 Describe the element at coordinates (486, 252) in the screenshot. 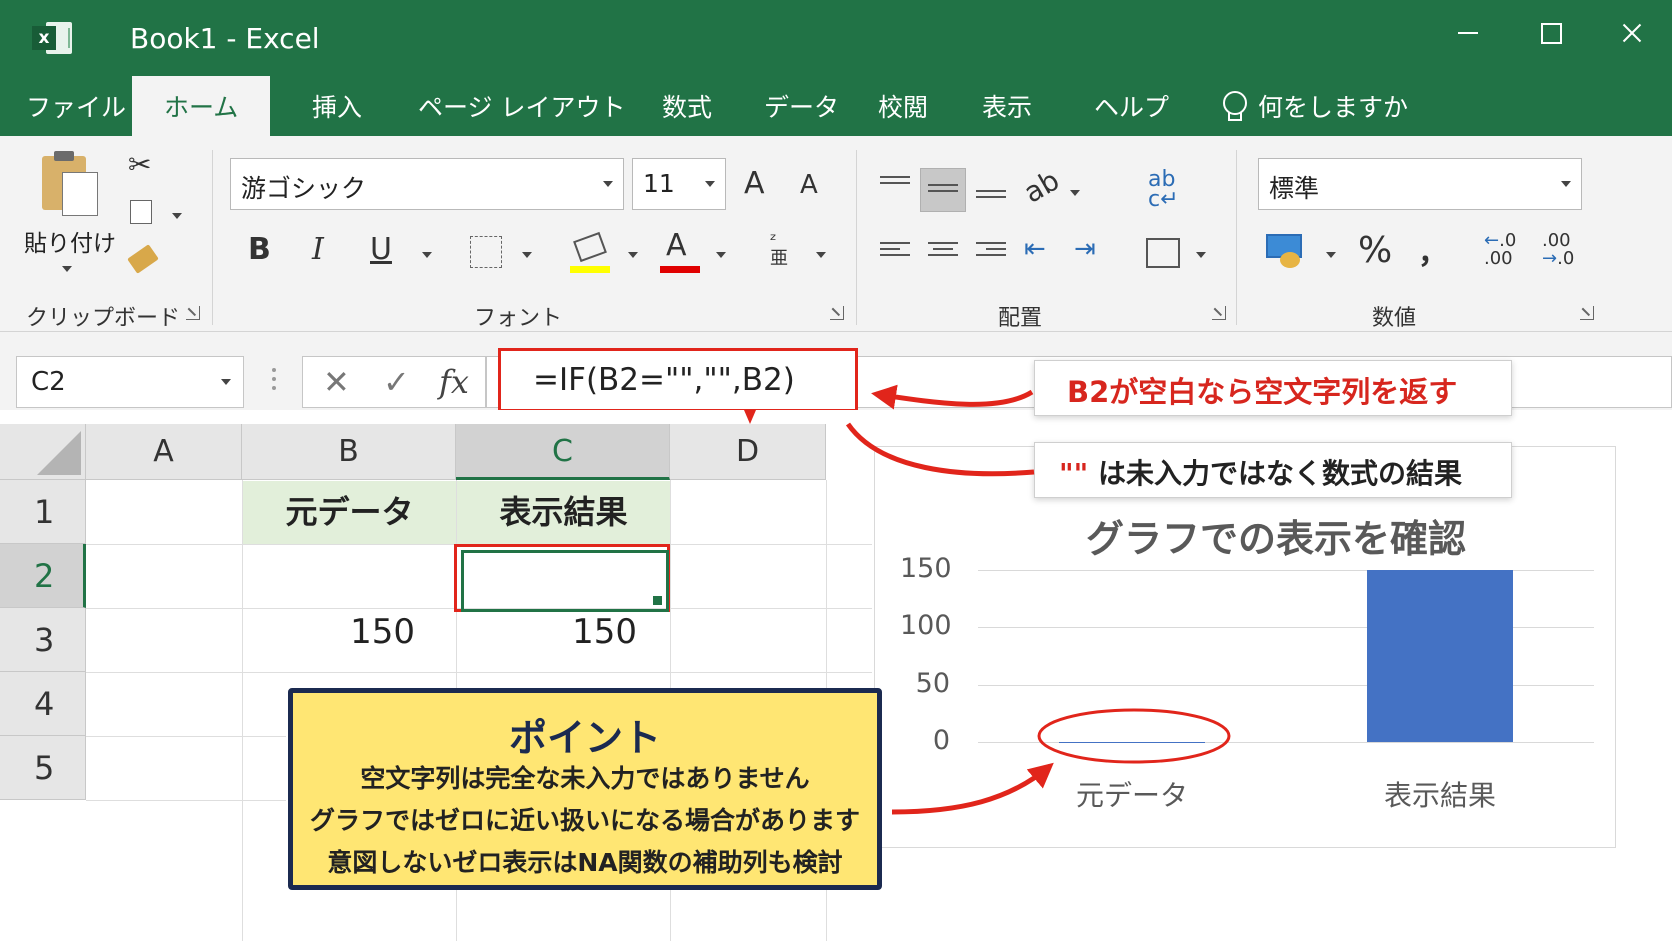

I see `borders-icon` at that location.